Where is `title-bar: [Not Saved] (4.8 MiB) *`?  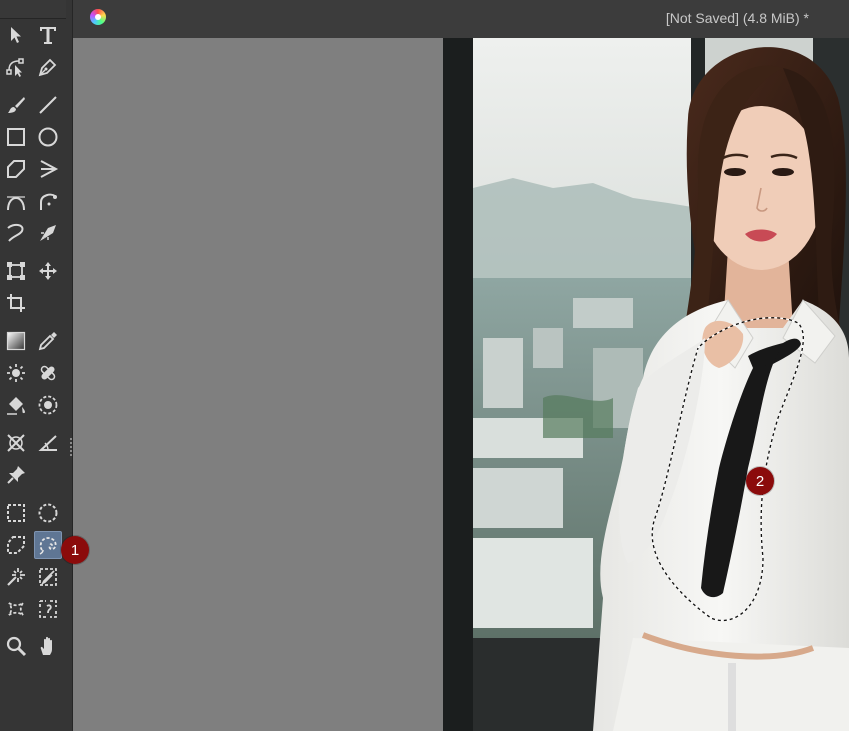 title-bar: [Not Saved] (4.8 MiB) * is located at coordinates (461, 19).